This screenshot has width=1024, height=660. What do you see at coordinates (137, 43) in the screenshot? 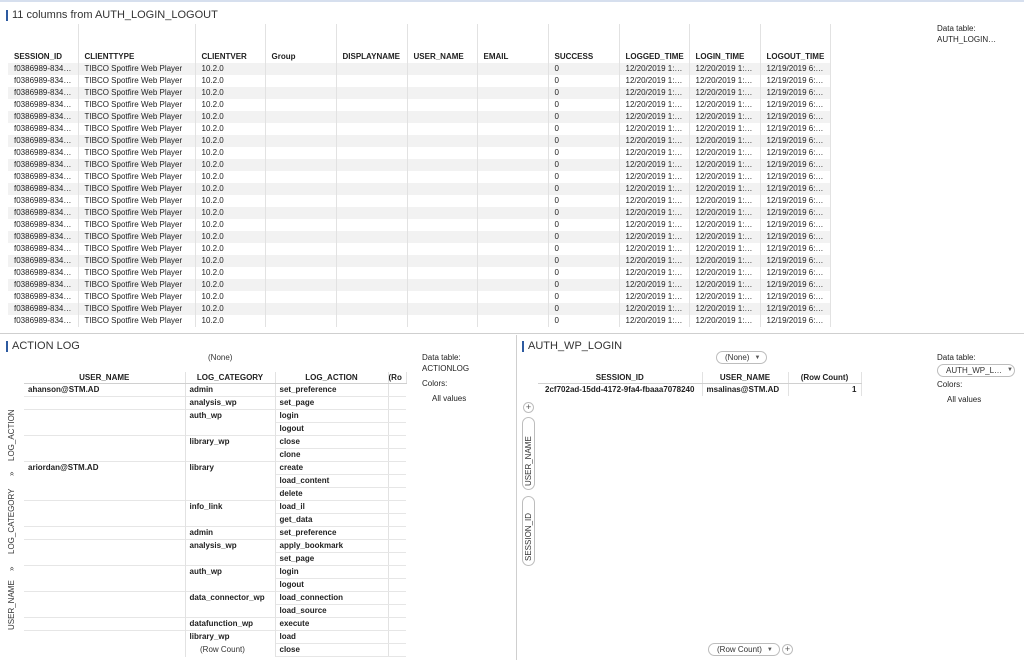
I see `column-header-clienttype: CLIENTTYPE` at bounding box center [137, 43].